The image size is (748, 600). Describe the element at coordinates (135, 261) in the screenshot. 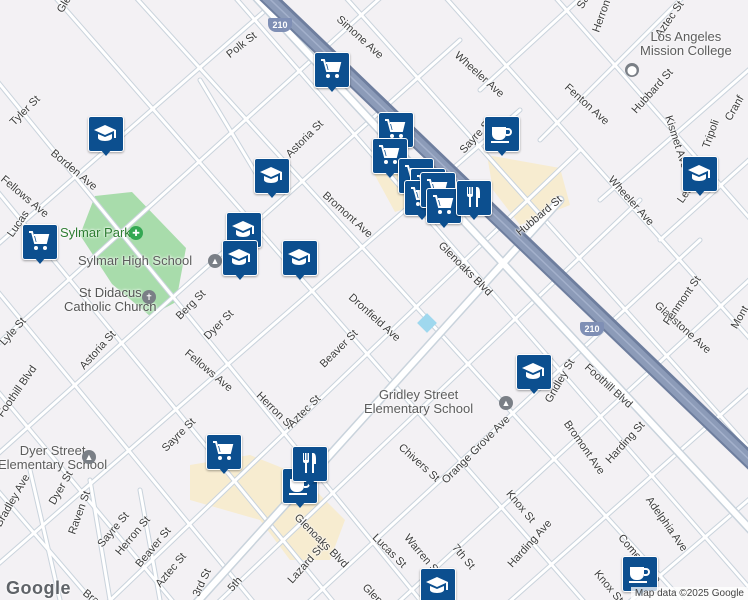

I see `poi-label-sylmar-high: Sylmar High School` at that location.